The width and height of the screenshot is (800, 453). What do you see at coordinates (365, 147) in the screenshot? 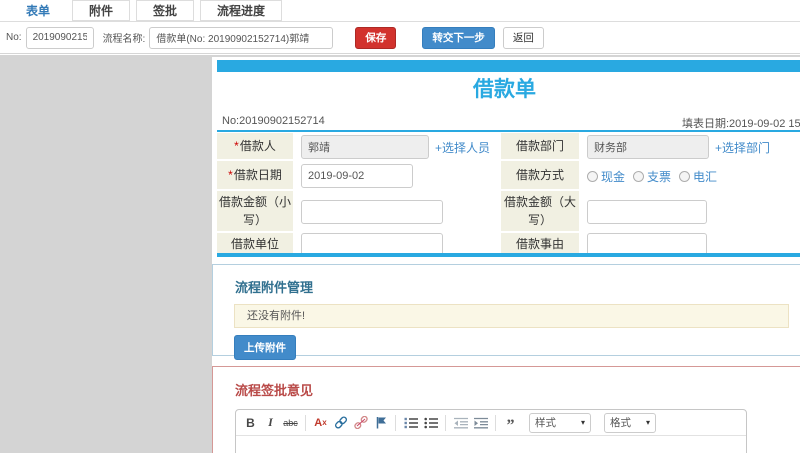
I see `borrower-input` at bounding box center [365, 147].